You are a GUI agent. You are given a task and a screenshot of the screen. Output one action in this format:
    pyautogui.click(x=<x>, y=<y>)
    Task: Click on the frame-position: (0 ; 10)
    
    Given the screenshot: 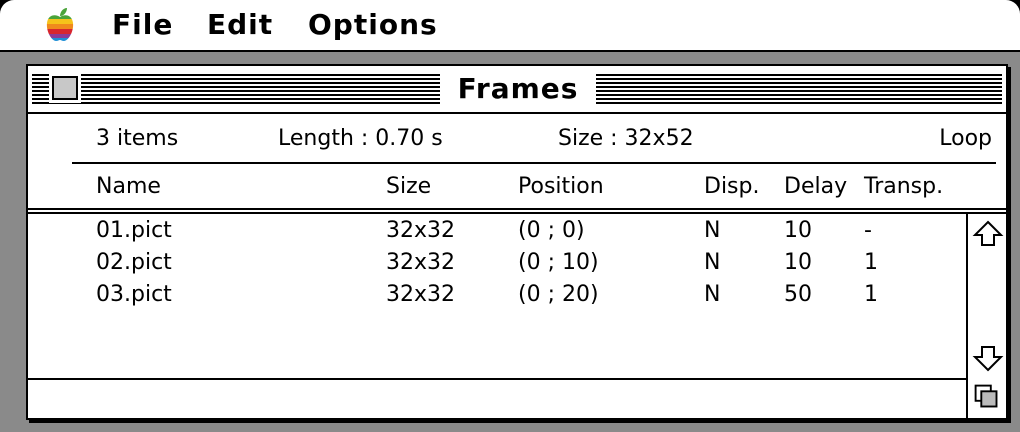 What is the action you would take?
    pyautogui.click(x=558, y=262)
    